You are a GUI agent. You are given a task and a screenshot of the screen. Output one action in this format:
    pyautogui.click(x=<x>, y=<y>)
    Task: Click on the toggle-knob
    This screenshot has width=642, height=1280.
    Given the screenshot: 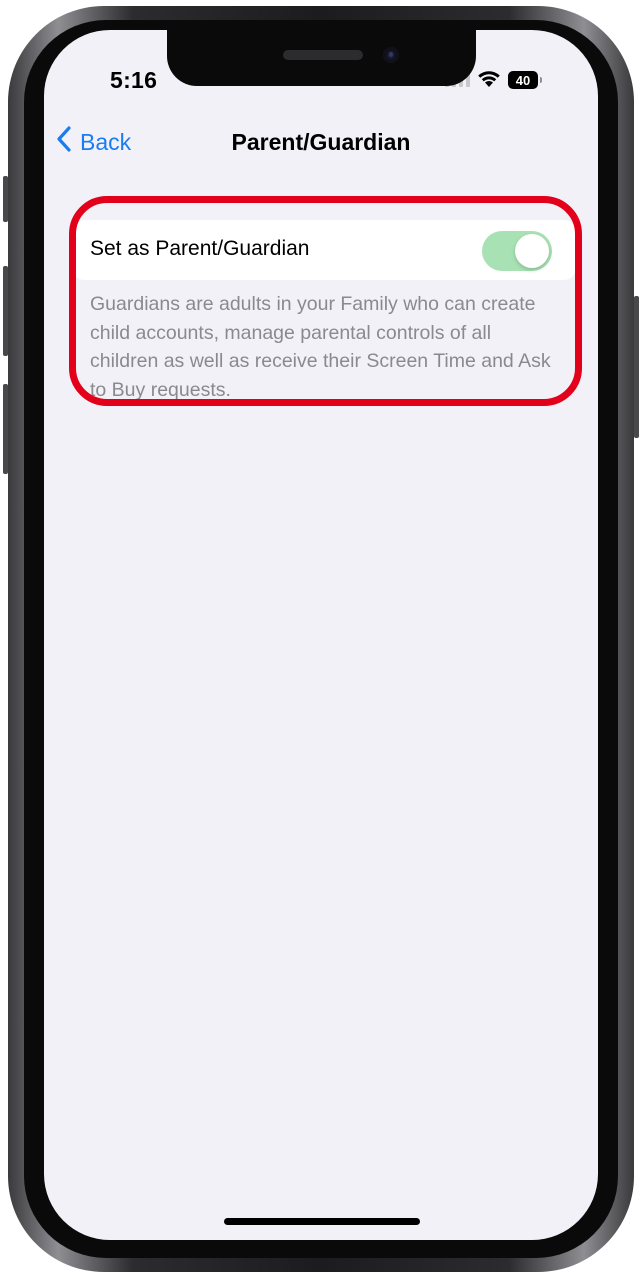 What is the action you would take?
    pyautogui.click(x=532, y=251)
    